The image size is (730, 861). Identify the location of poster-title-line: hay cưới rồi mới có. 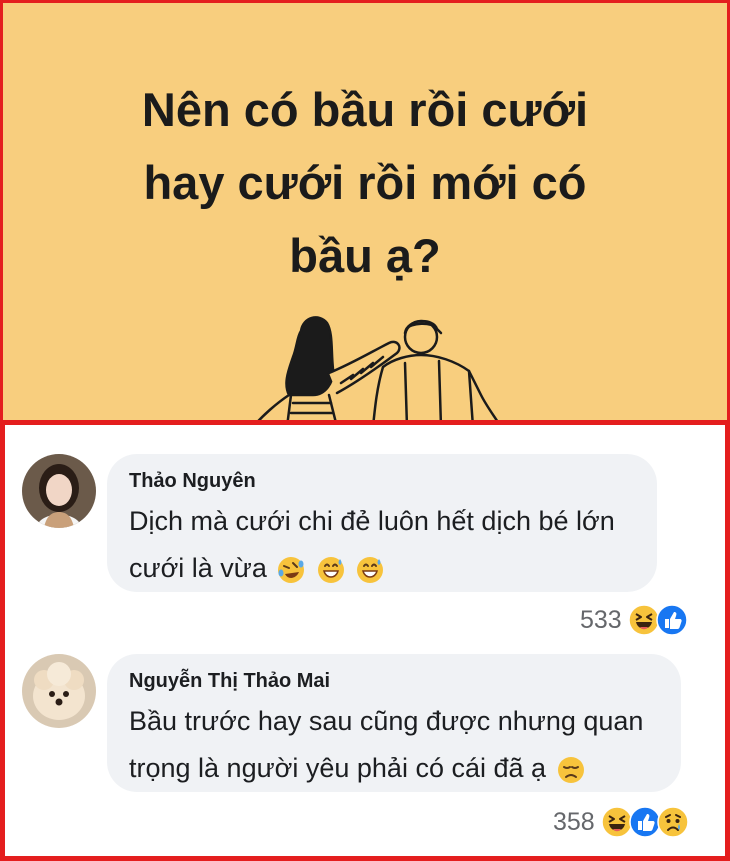
(365, 182).